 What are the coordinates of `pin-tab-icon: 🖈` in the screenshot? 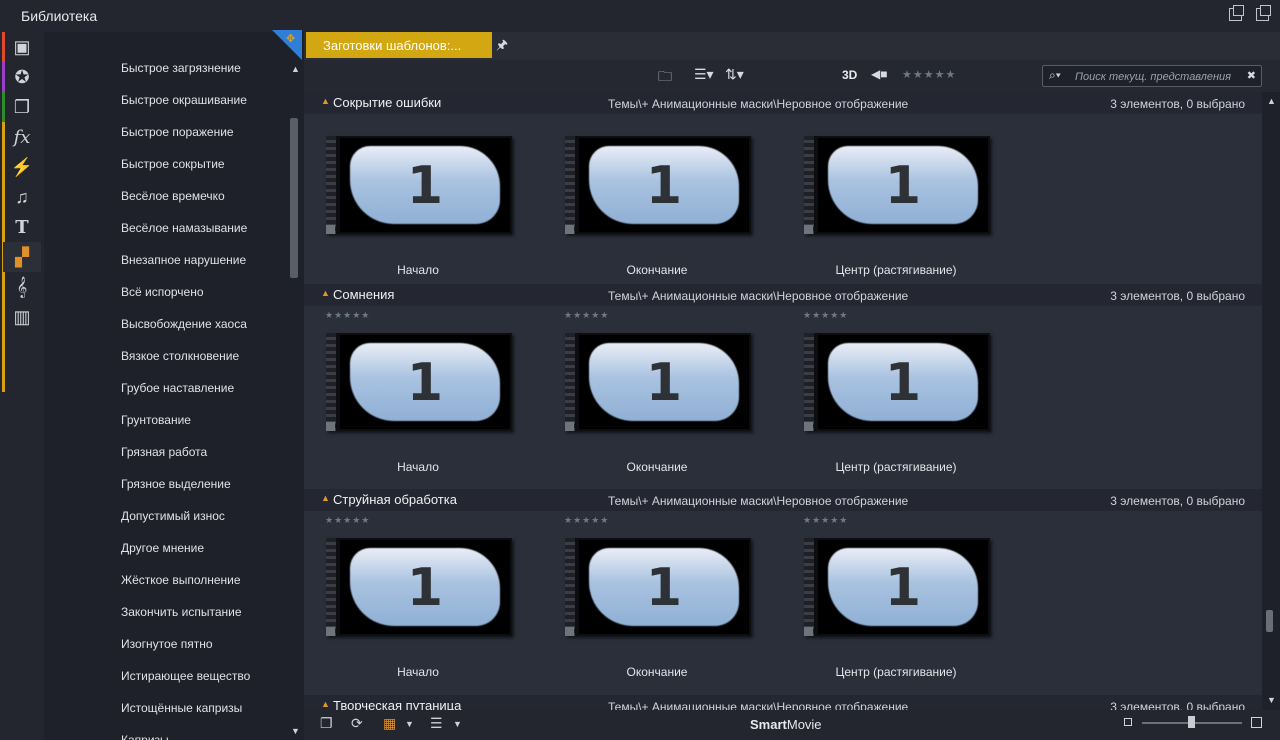 It's located at (502, 47).